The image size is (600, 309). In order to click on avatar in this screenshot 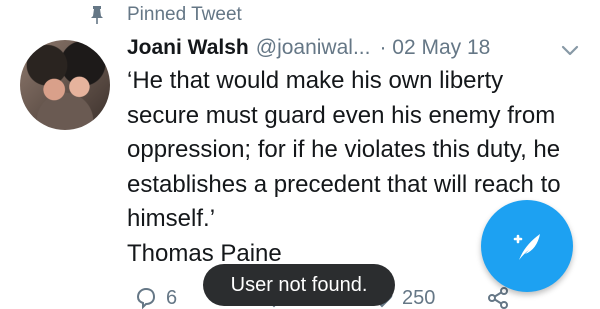, I will do `click(65, 85)`.